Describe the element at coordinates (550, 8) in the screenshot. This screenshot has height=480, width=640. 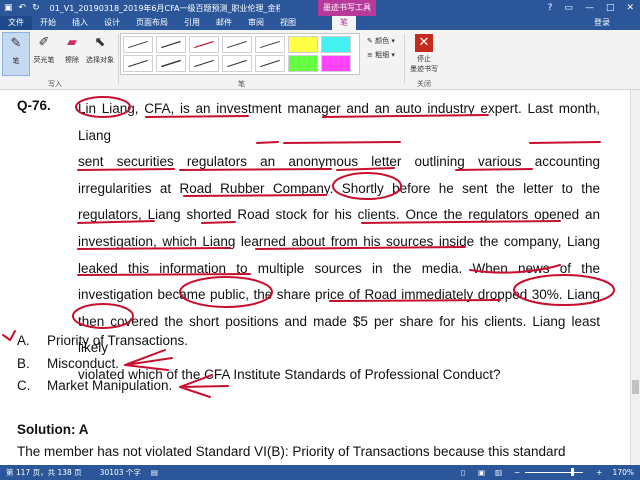
I see `help-icon: ?` at that location.